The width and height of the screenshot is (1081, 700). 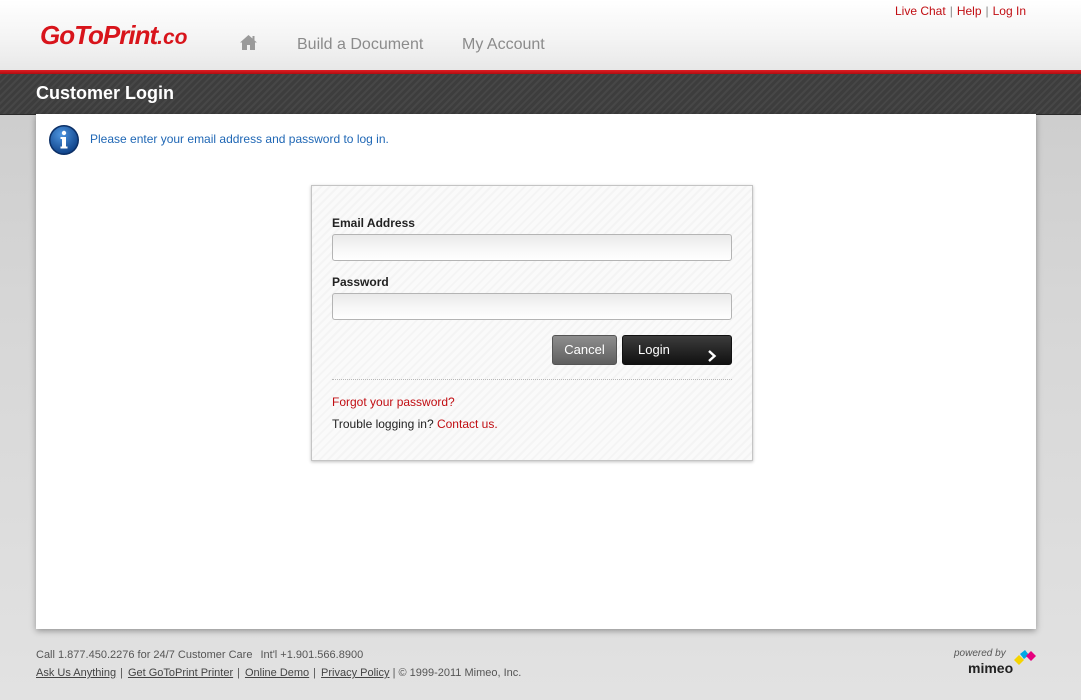 I want to click on log-in-link: Log In, so click(x=1009, y=11).